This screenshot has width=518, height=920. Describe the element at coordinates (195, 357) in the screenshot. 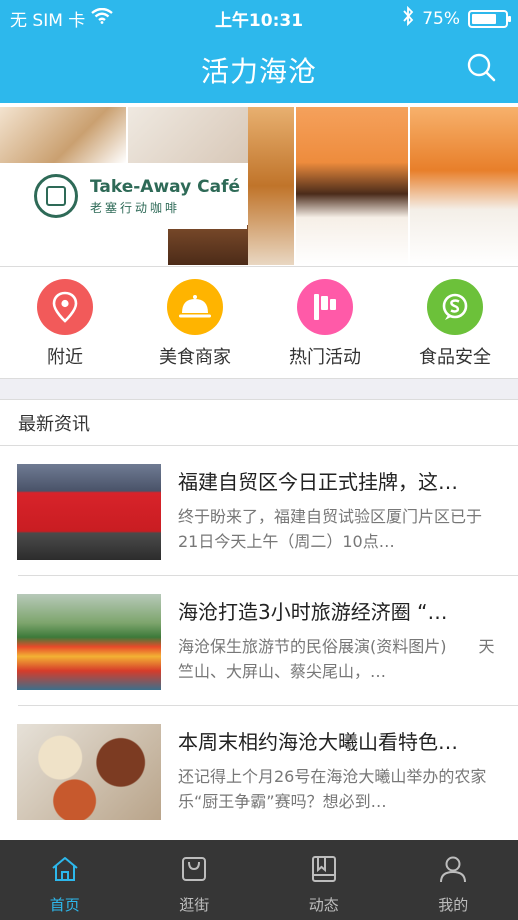

I see `category-label: 美食商家` at that location.